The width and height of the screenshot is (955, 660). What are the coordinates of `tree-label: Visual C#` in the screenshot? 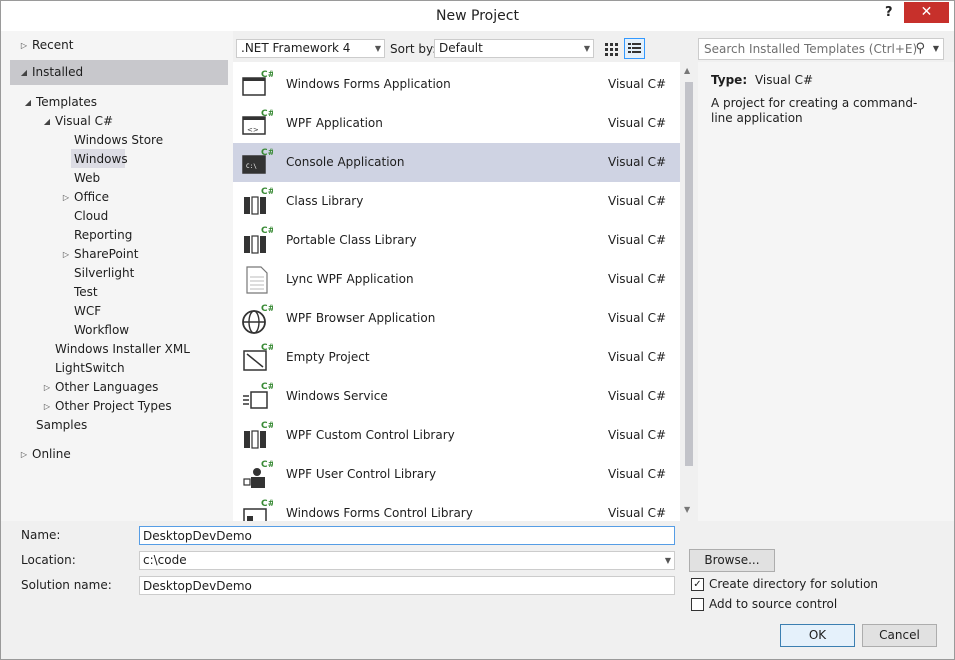 It's located at (84, 121).